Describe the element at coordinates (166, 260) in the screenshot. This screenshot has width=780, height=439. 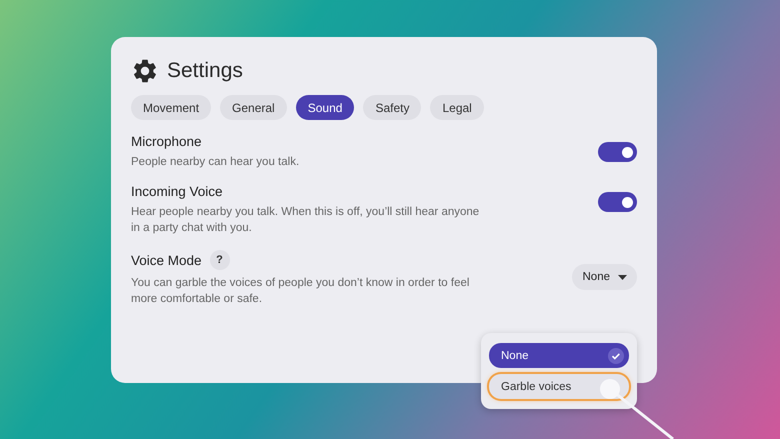
I see `setting-title: Voice Mode` at that location.